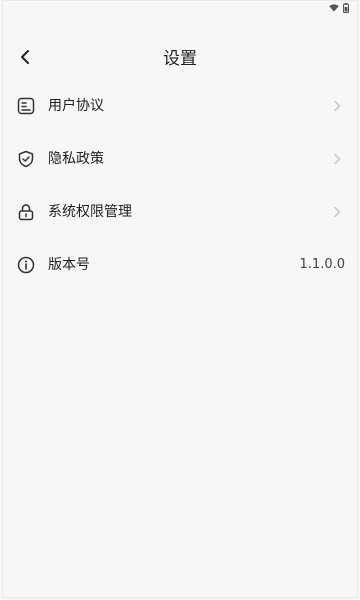 The height and width of the screenshot is (600, 360). I want to click on battery-icon, so click(346, 8).